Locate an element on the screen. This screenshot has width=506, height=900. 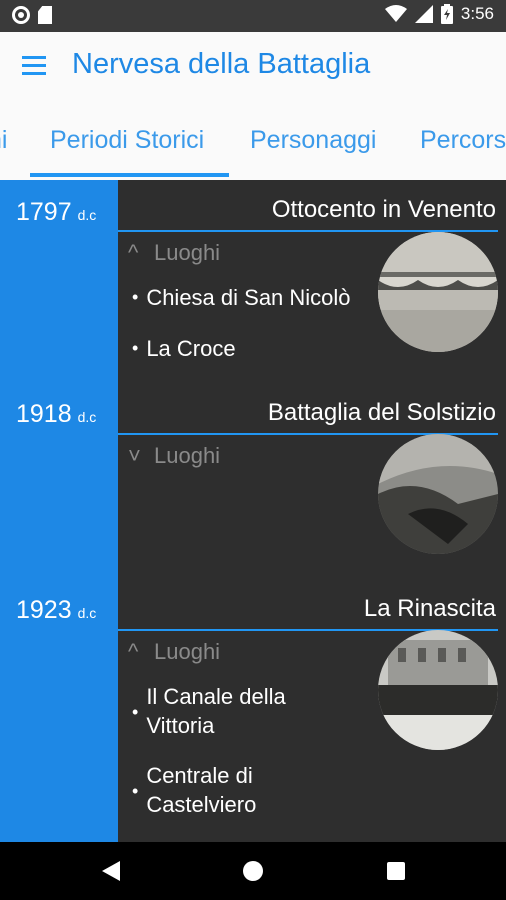
battlefield-photo-icon is located at coordinates (438, 494).